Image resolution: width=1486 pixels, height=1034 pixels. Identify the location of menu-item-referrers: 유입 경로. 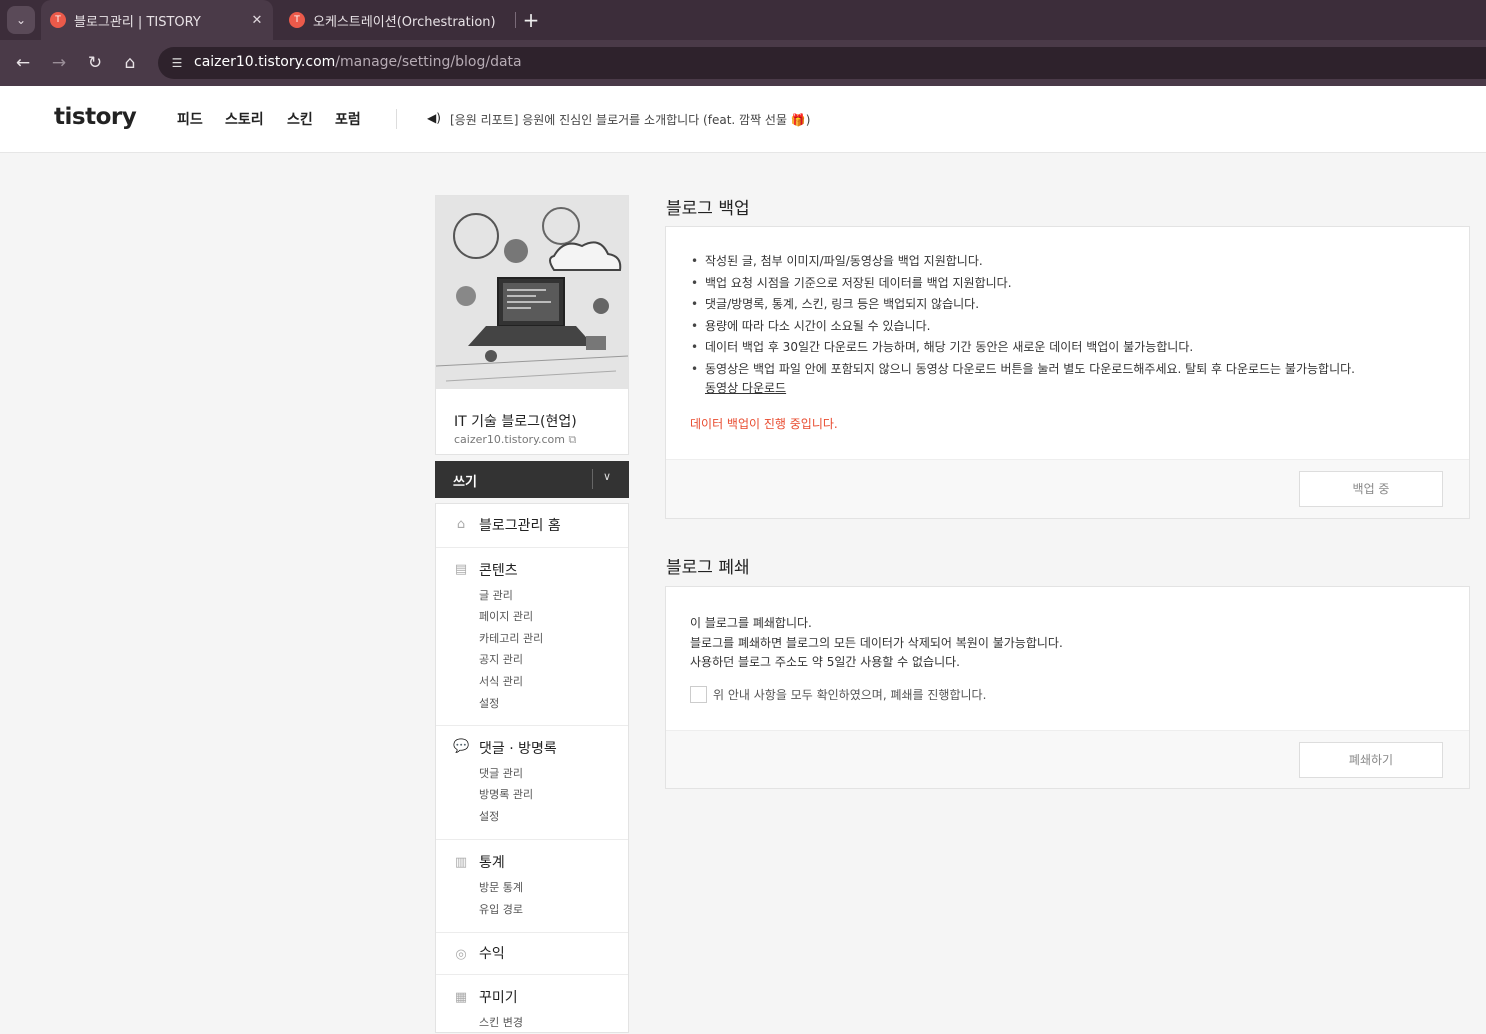
(501, 909).